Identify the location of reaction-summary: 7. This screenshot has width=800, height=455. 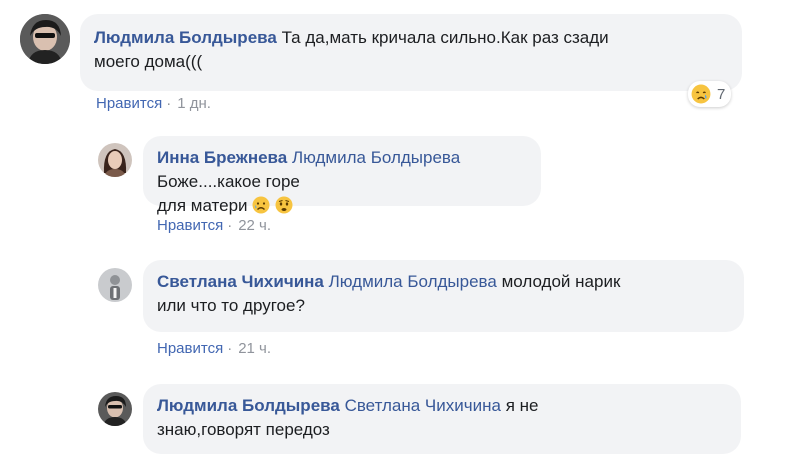
(710, 94).